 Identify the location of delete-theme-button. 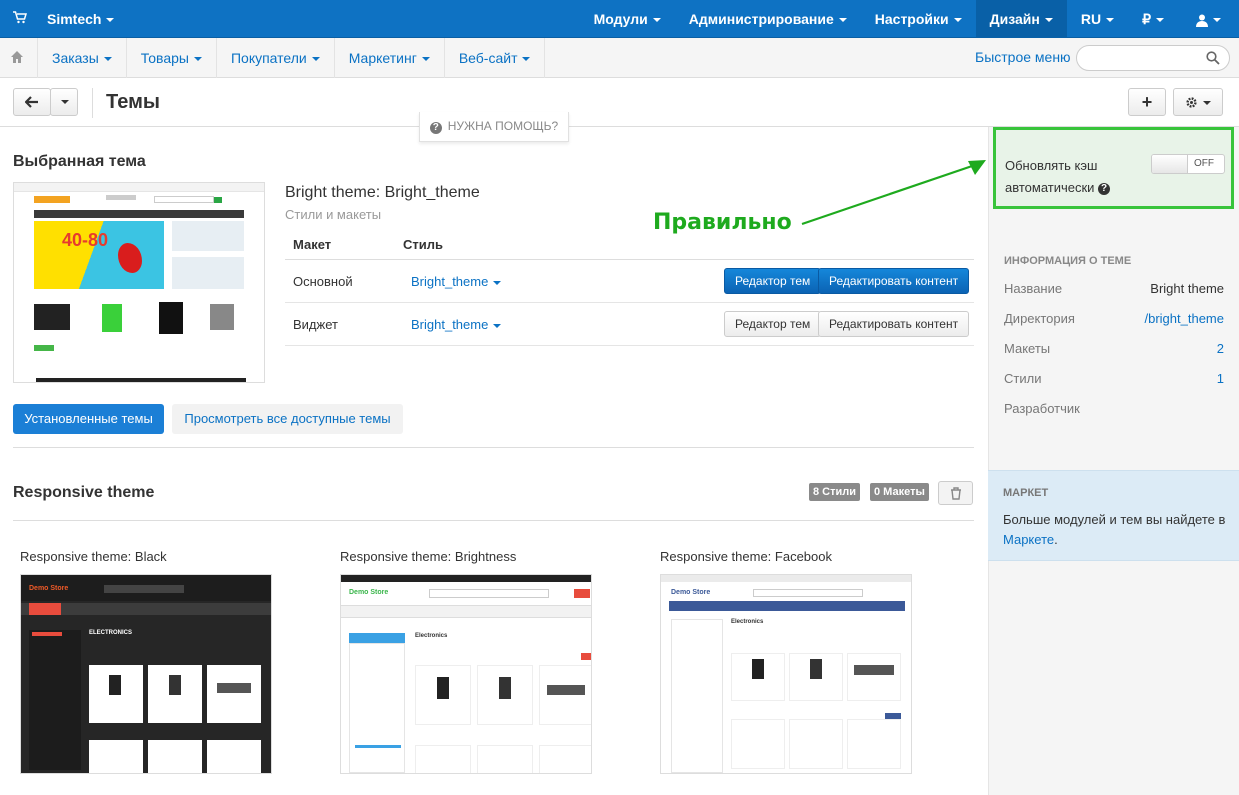
(955, 493).